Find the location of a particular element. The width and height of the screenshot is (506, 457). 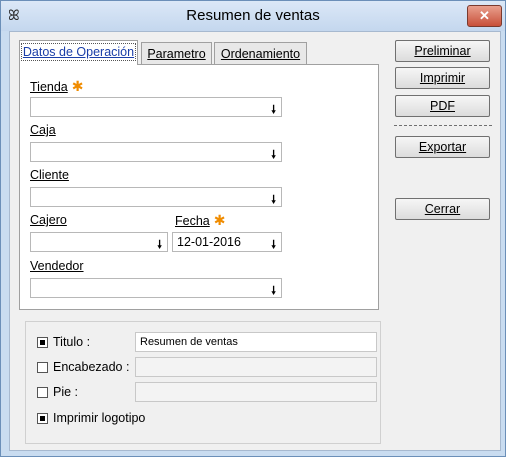

close-window-button: ✕ is located at coordinates (484, 16).